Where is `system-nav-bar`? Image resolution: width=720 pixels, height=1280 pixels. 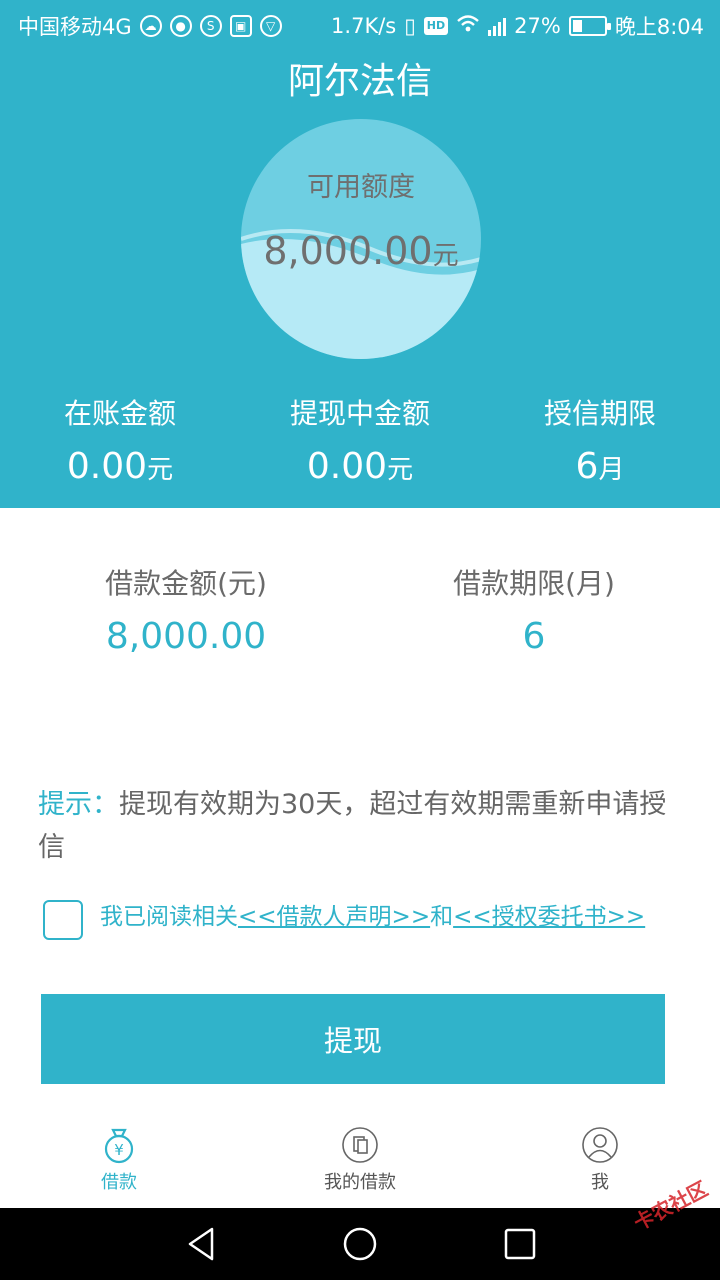
system-nav-bar is located at coordinates (360, 1244).